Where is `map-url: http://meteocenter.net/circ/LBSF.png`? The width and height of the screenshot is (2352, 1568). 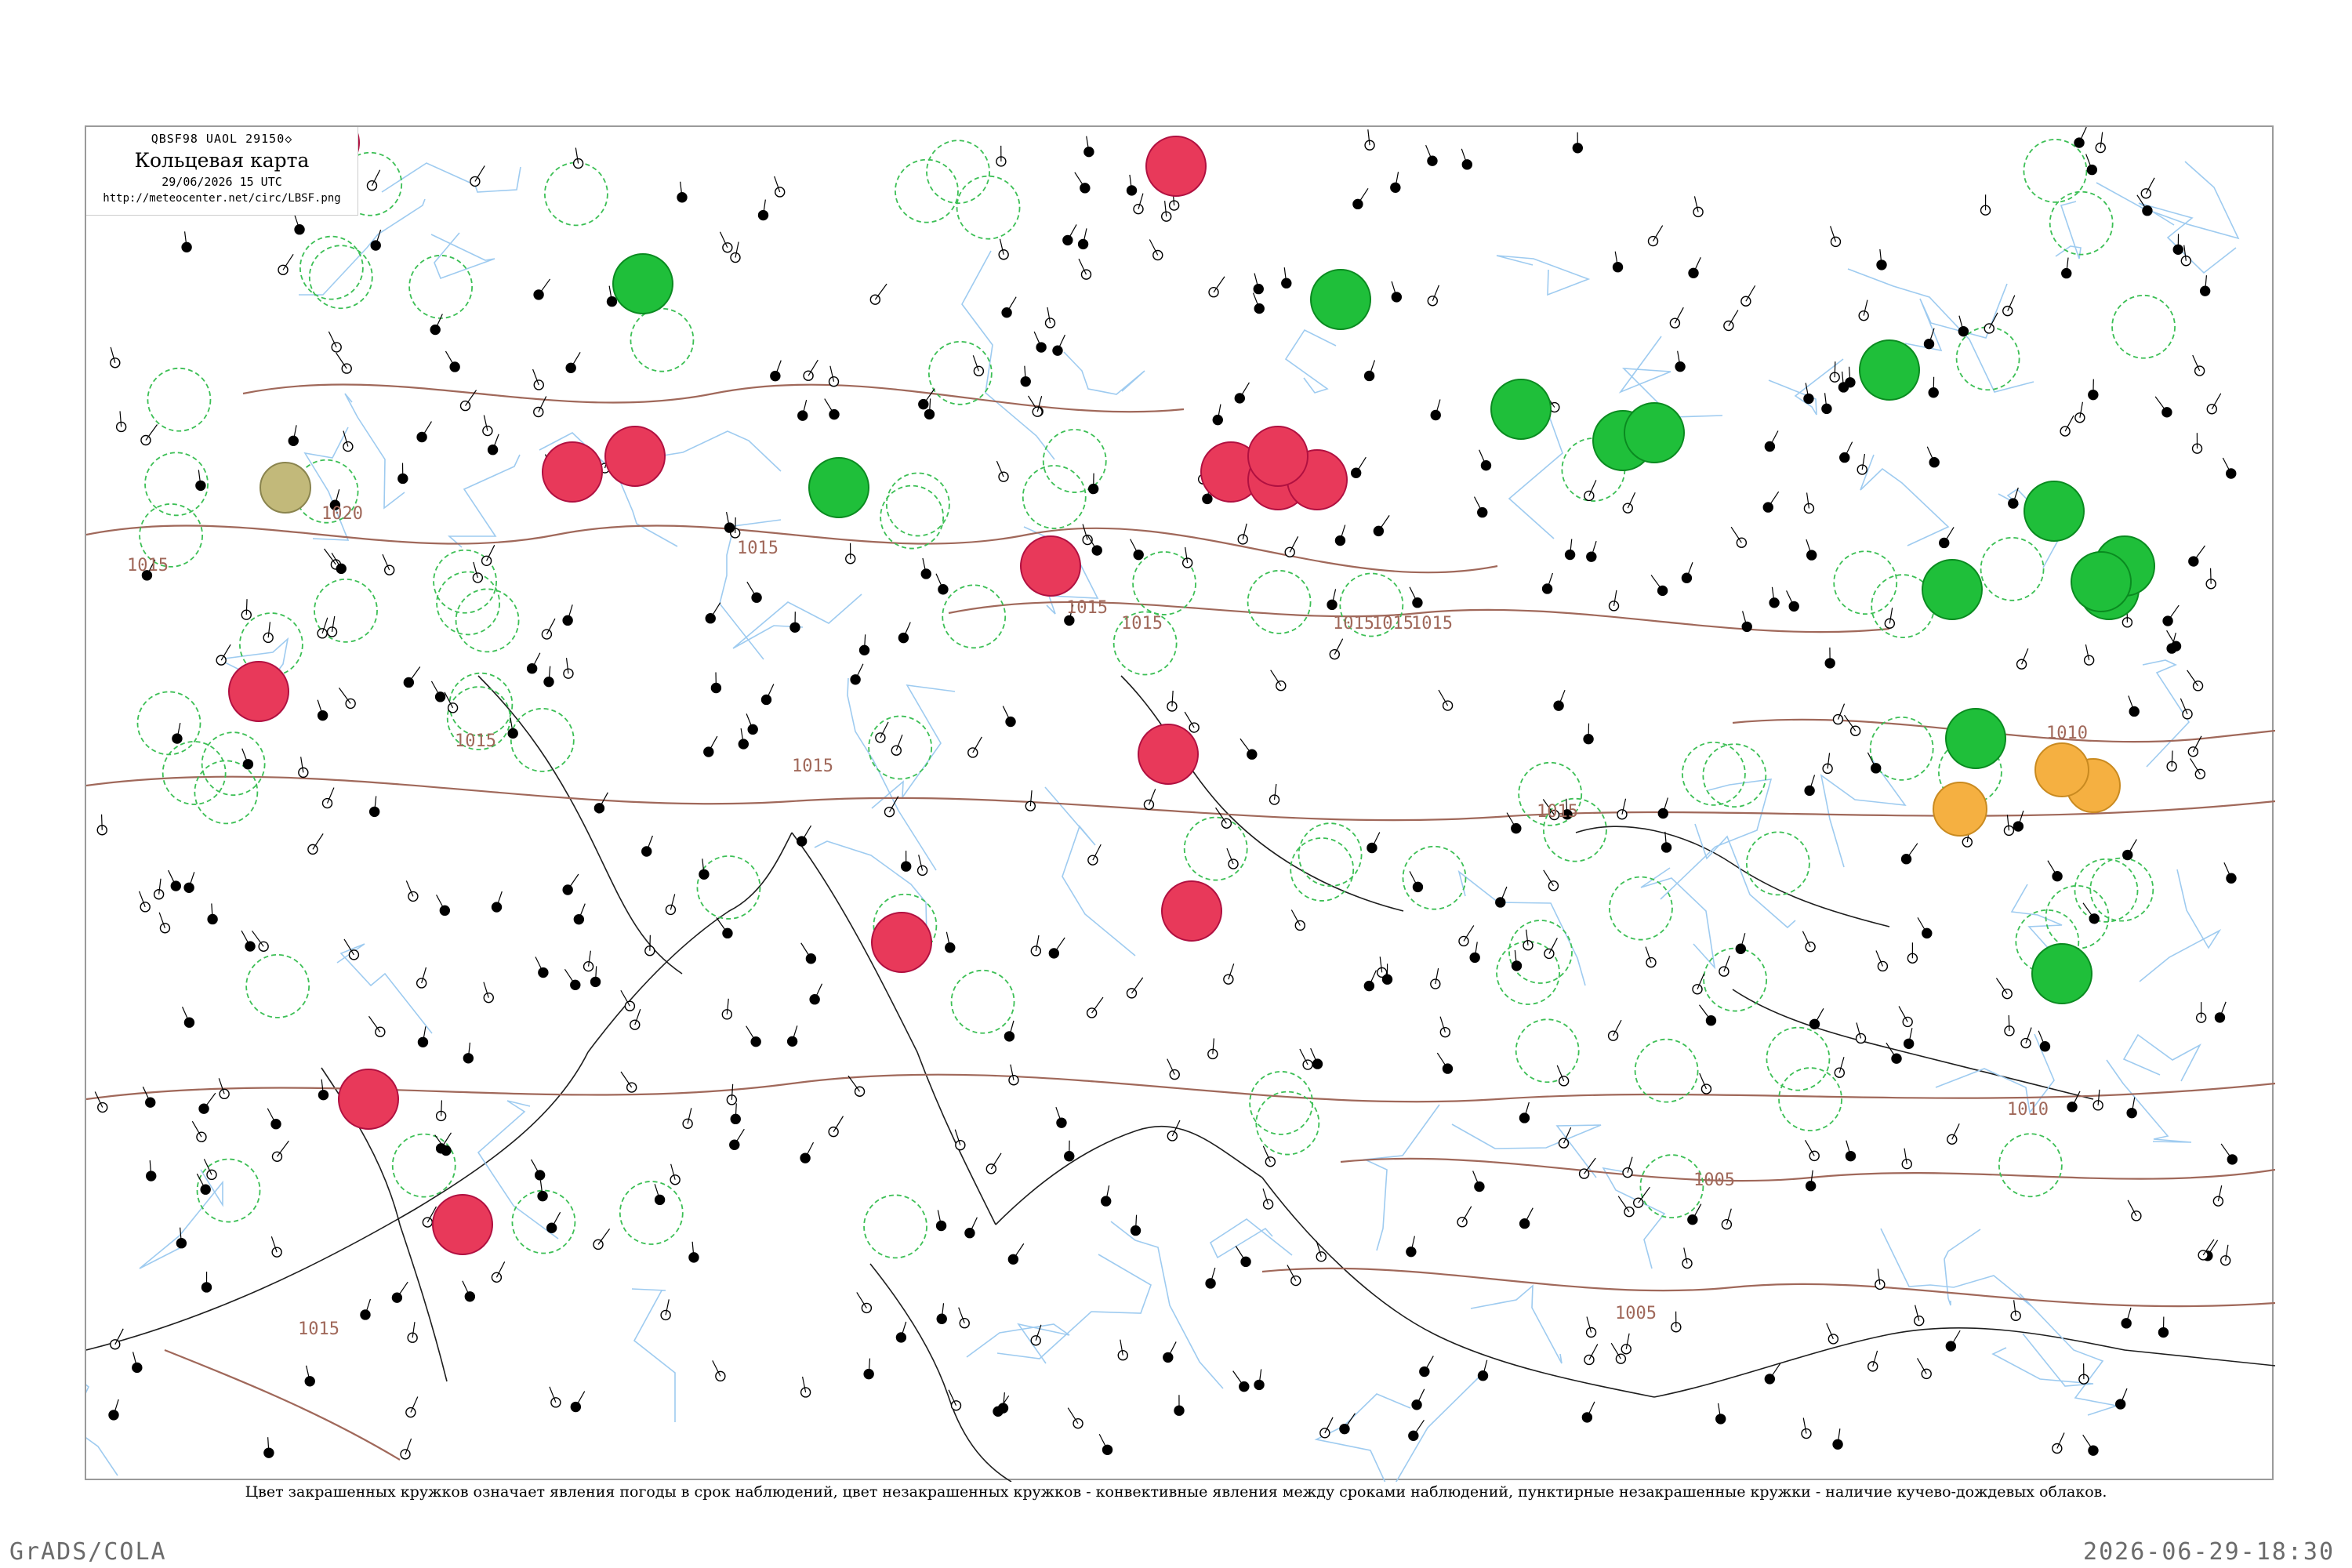 map-url: http://meteocenter.net/circ/LBSF.png is located at coordinates (222, 198).